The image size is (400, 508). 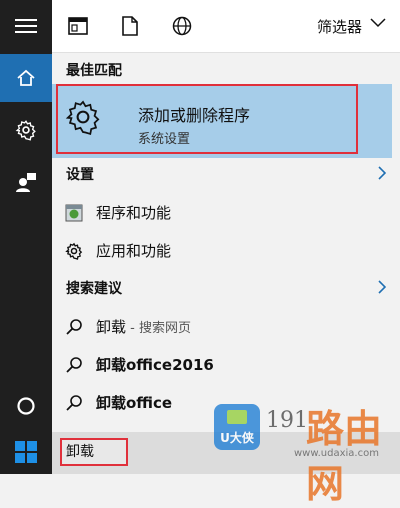 I want to click on list-item-apps-features: 应用和功能, so click(x=226, y=251).